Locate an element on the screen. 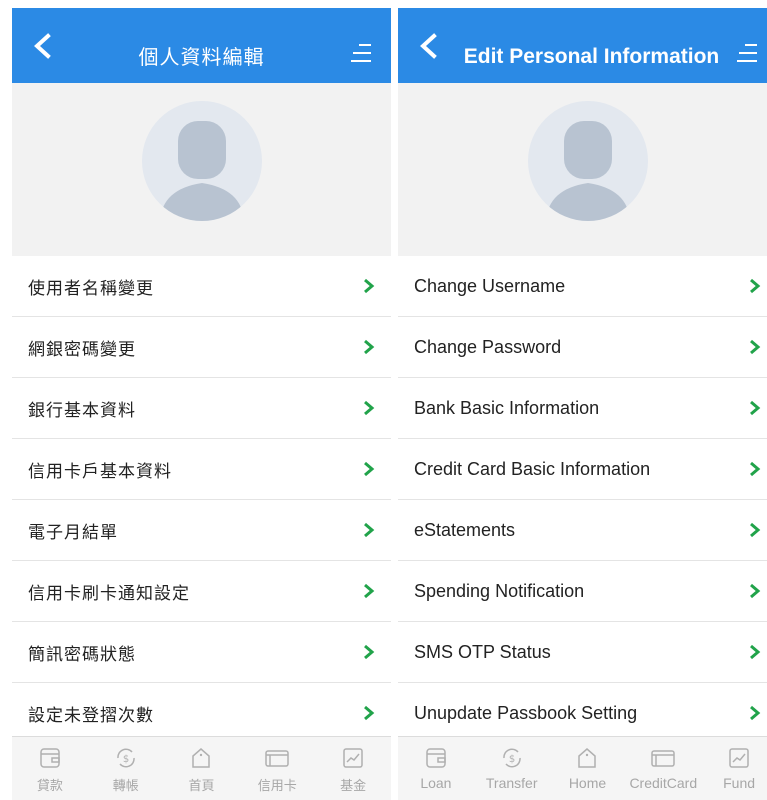 Image resolution: width=767 pixels, height=800 pixels. tab-fund: Fund is located at coordinates (734, 768).